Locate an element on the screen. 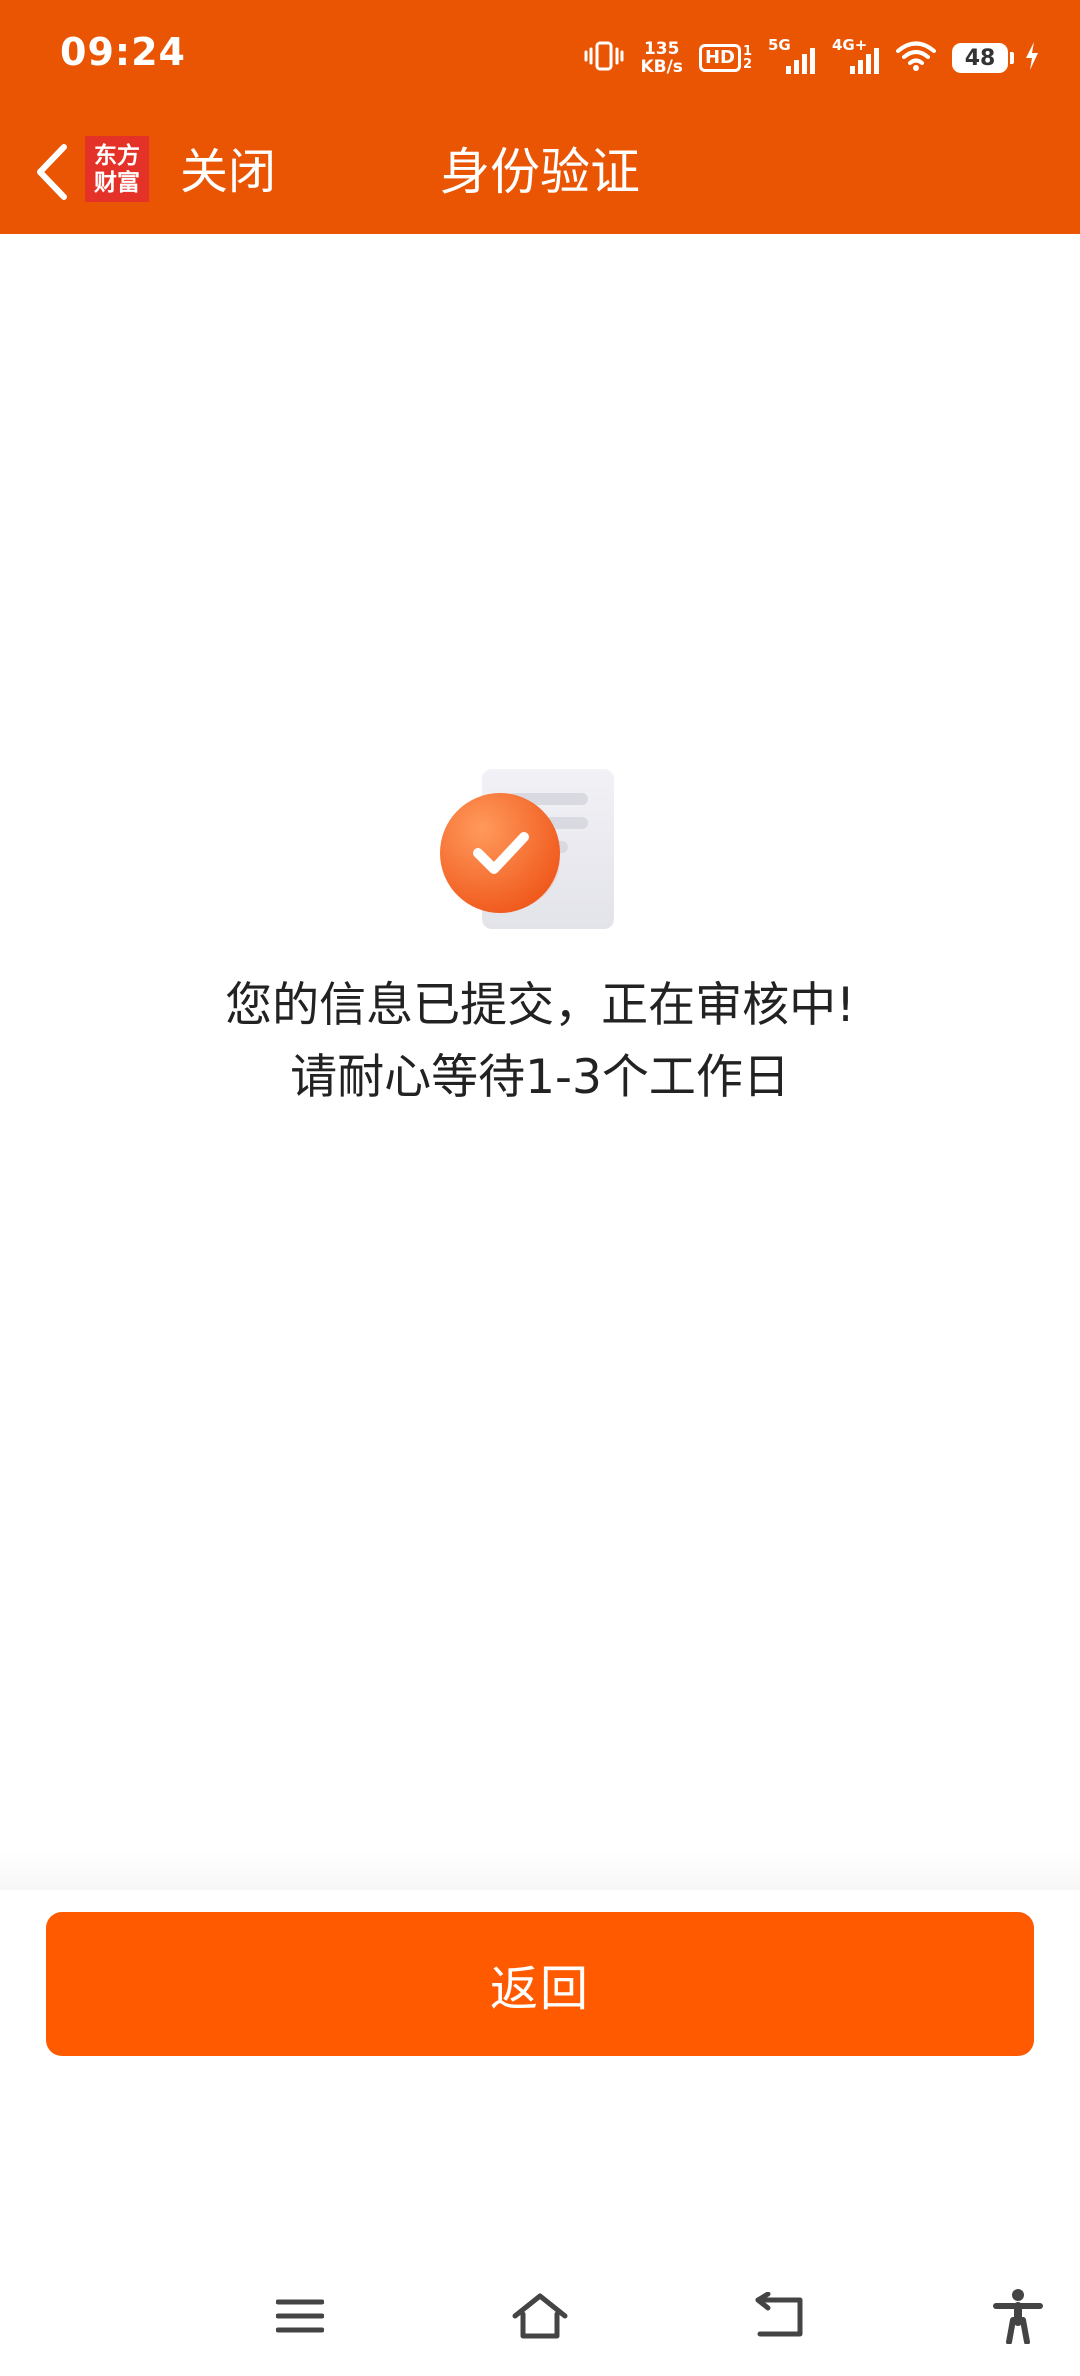 Image resolution: width=1080 pixels, height=2376 pixels. nav-bar: 东方 财富 关闭 身份验证 is located at coordinates (540, 172).